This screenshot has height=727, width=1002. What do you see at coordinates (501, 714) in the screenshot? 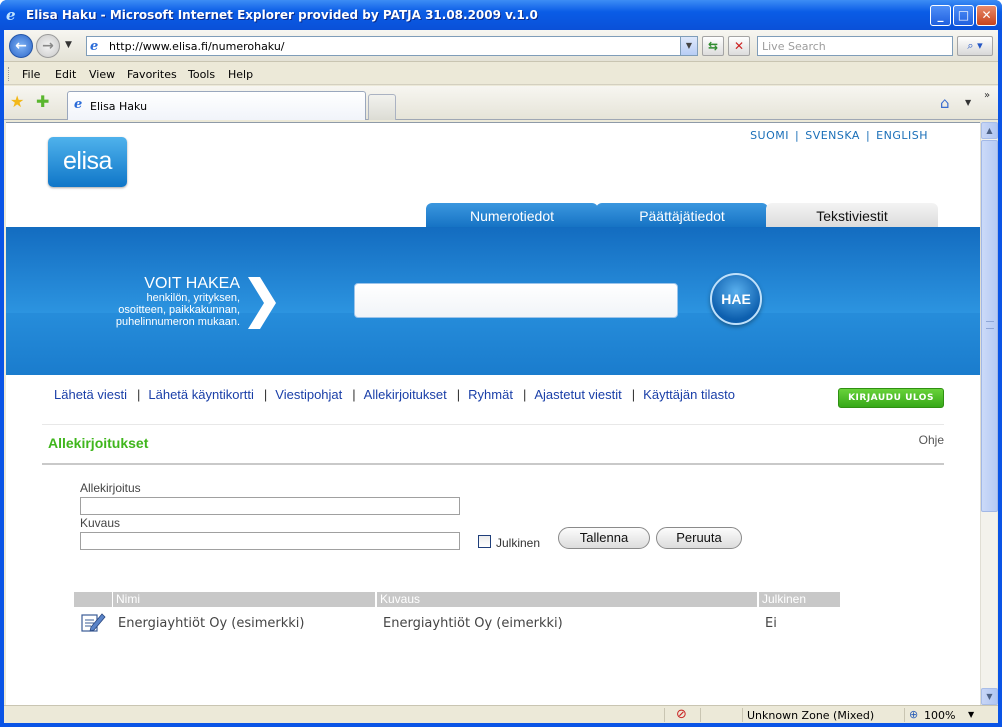
I see `status-bar: ⊘ Unknown Zone (Mixed) ⊕ 100% ▼` at bounding box center [501, 714].